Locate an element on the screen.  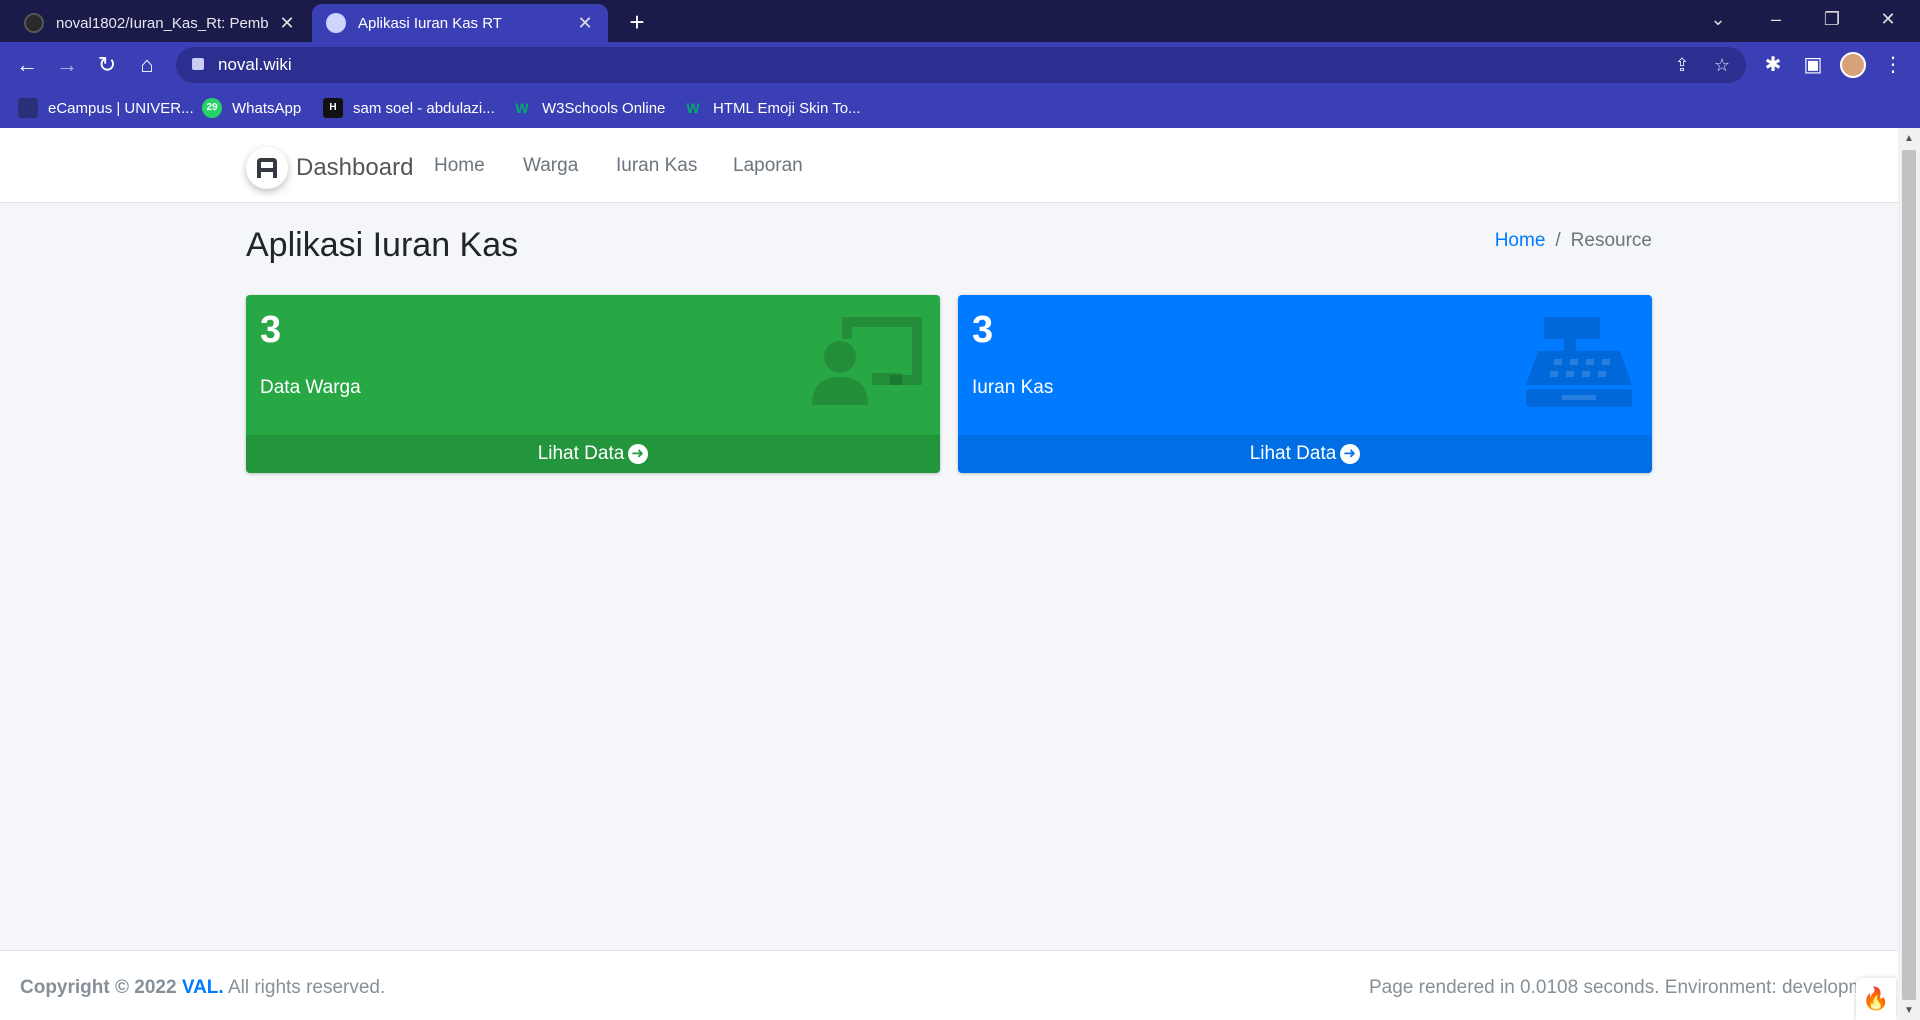
nav-home: Home is located at coordinates (459, 166).